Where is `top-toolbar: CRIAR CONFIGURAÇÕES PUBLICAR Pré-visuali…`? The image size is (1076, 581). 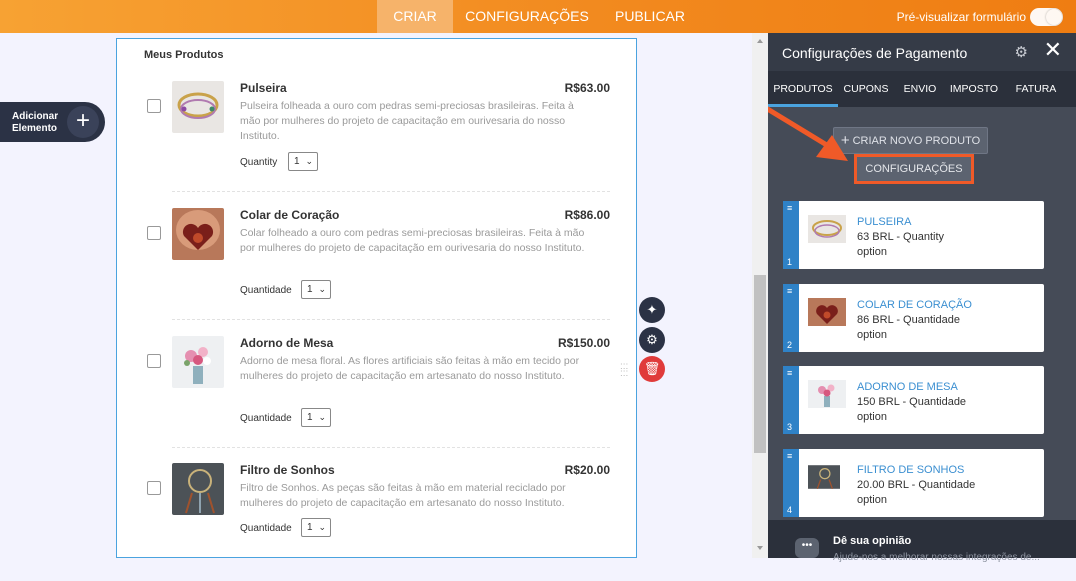 top-toolbar: CRIAR CONFIGURAÇÕES PUBLICAR Pré-visuali… is located at coordinates (538, 16).